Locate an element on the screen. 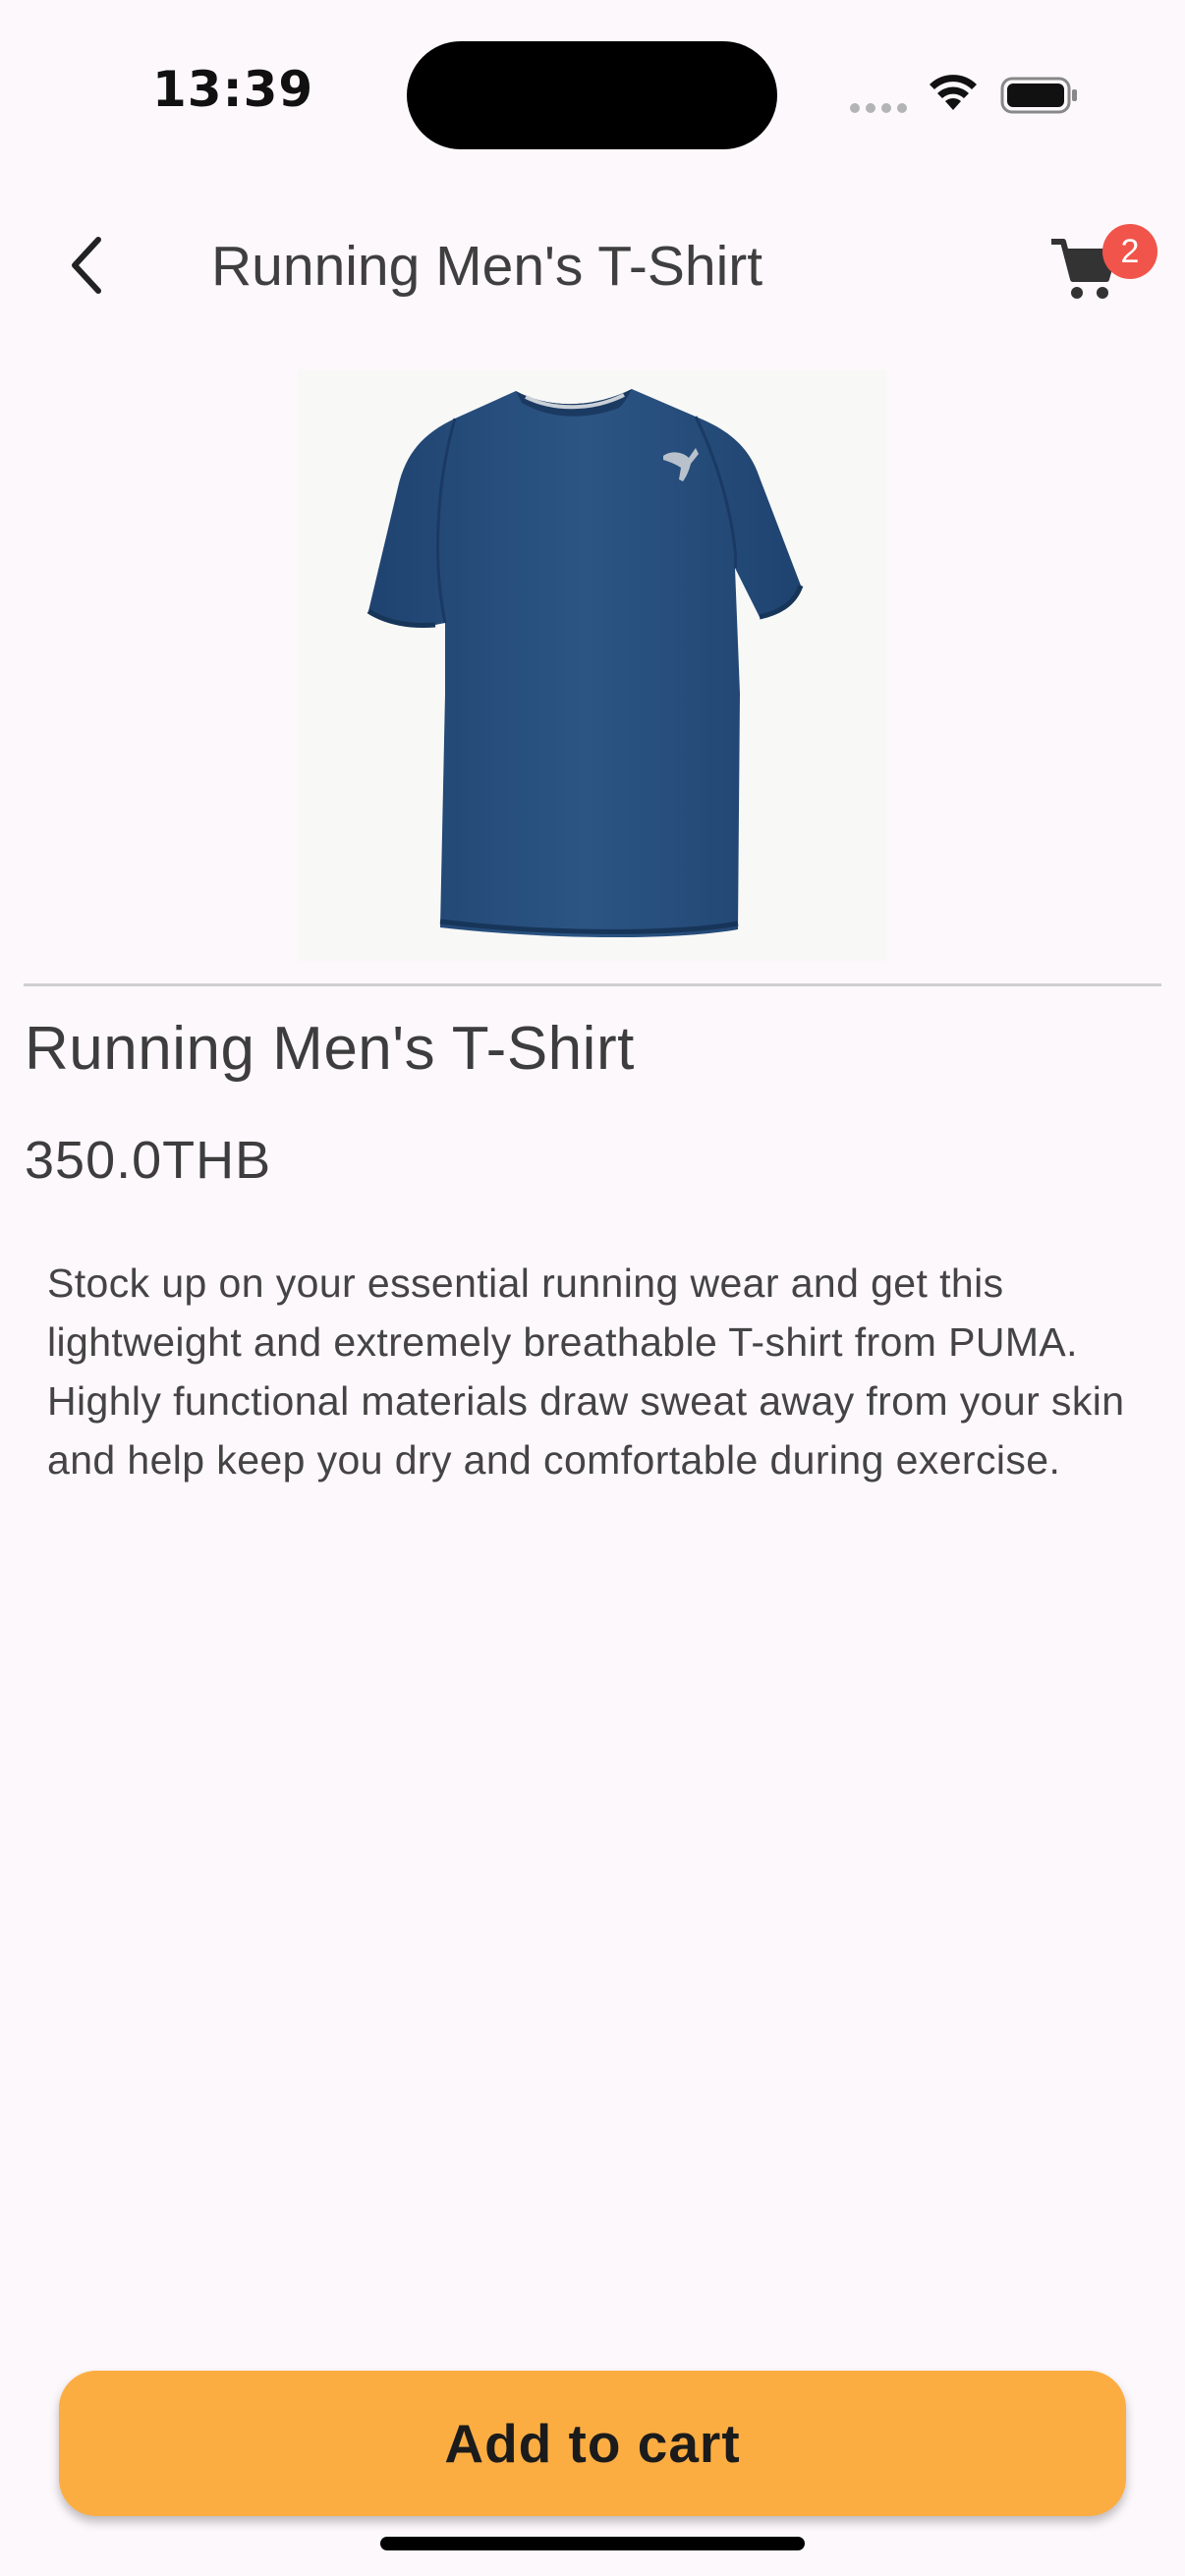 Image resolution: width=1185 pixels, height=2576 pixels. wifi-icon is located at coordinates (954, 92).